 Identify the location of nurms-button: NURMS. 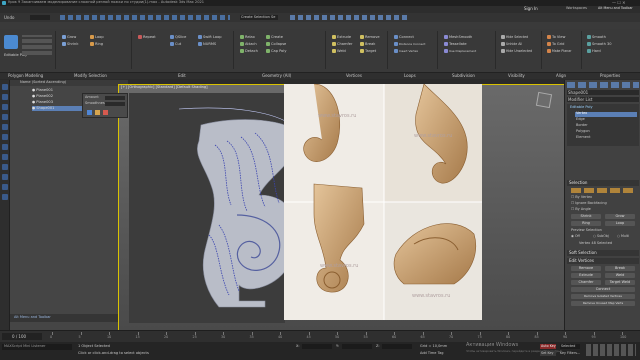
(207, 44).